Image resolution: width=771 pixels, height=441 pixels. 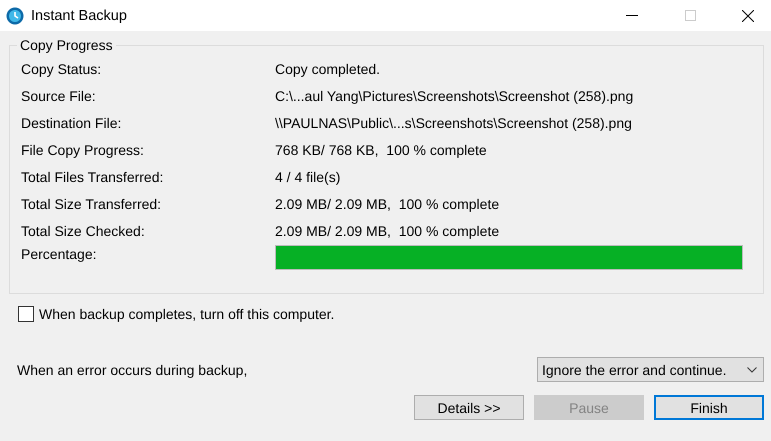 I want to click on error-dropdown: Ignore the error and continue., so click(x=650, y=369).